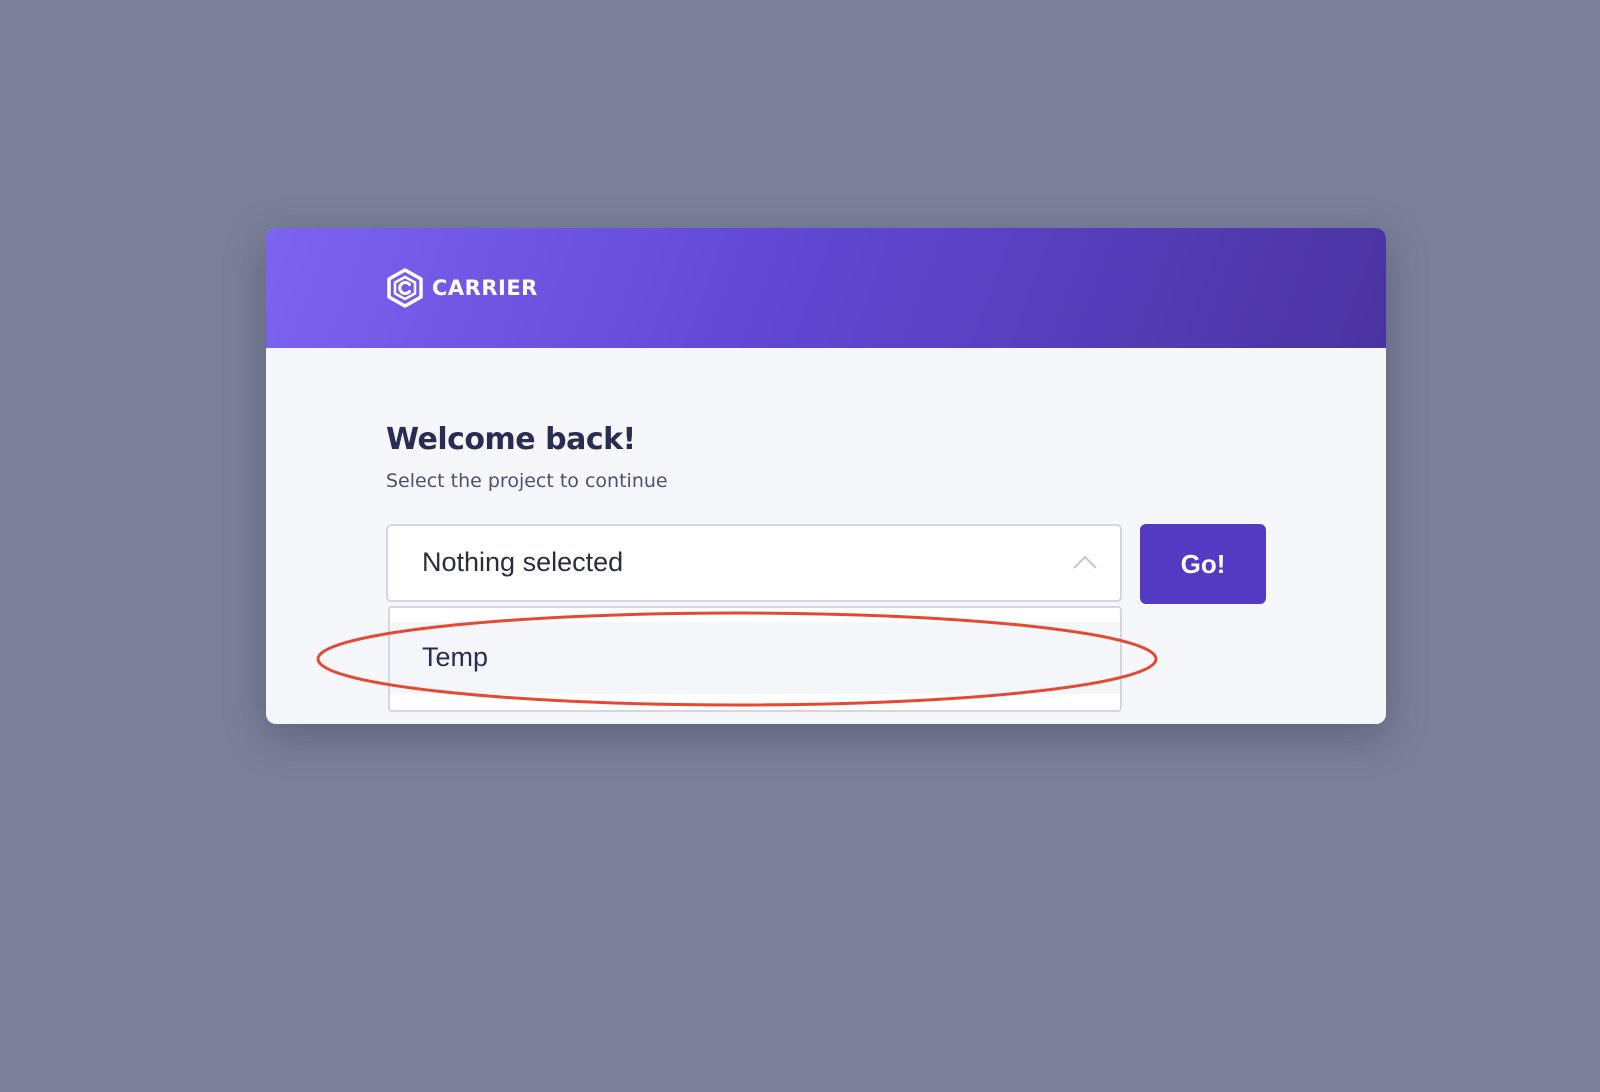 The height and width of the screenshot is (1092, 1600). What do you see at coordinates (485, 288) in the screenshot?
I see `brand-name: CARRIER` at bounding box center [485, 288].